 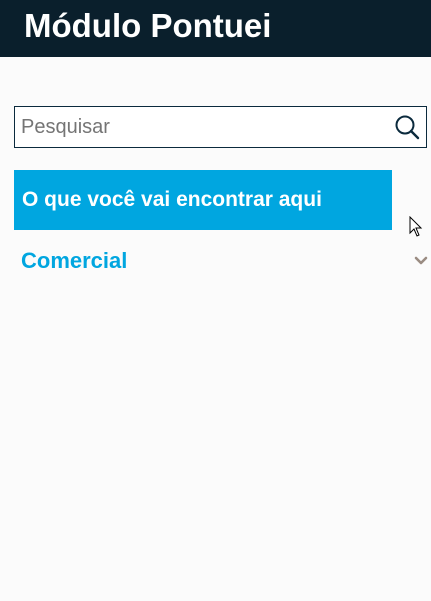 I want to click on page-title: Módulo Pontuei, so click(x=148, y=25).